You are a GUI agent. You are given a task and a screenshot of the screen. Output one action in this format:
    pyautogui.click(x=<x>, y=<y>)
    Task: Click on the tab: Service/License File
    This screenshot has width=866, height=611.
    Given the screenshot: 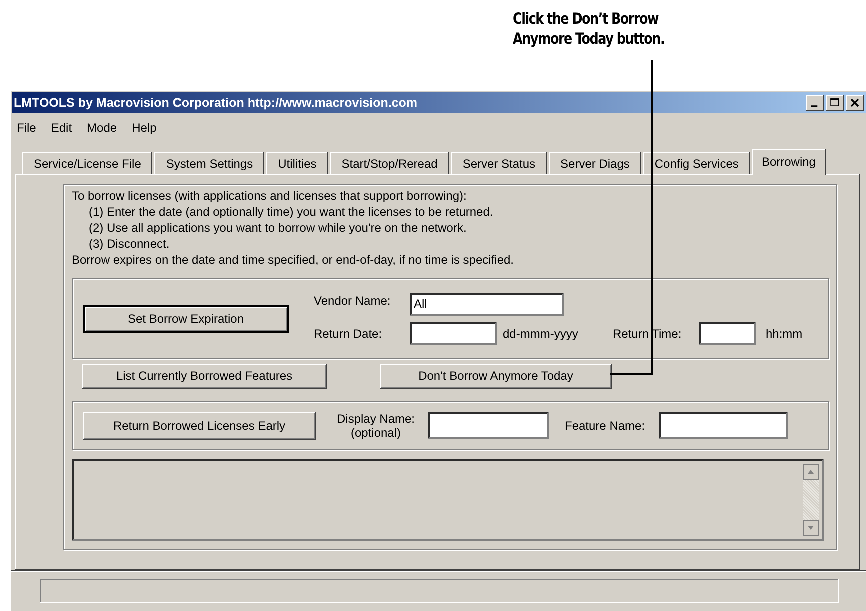 What is the action you would take?
    pyautogui.click(x=87, y=163)
    